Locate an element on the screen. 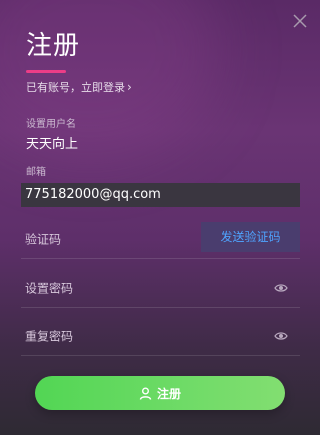 This screenshot has width=320, height=435. email-label: 邮箱 is located at coordinates (36, 172).